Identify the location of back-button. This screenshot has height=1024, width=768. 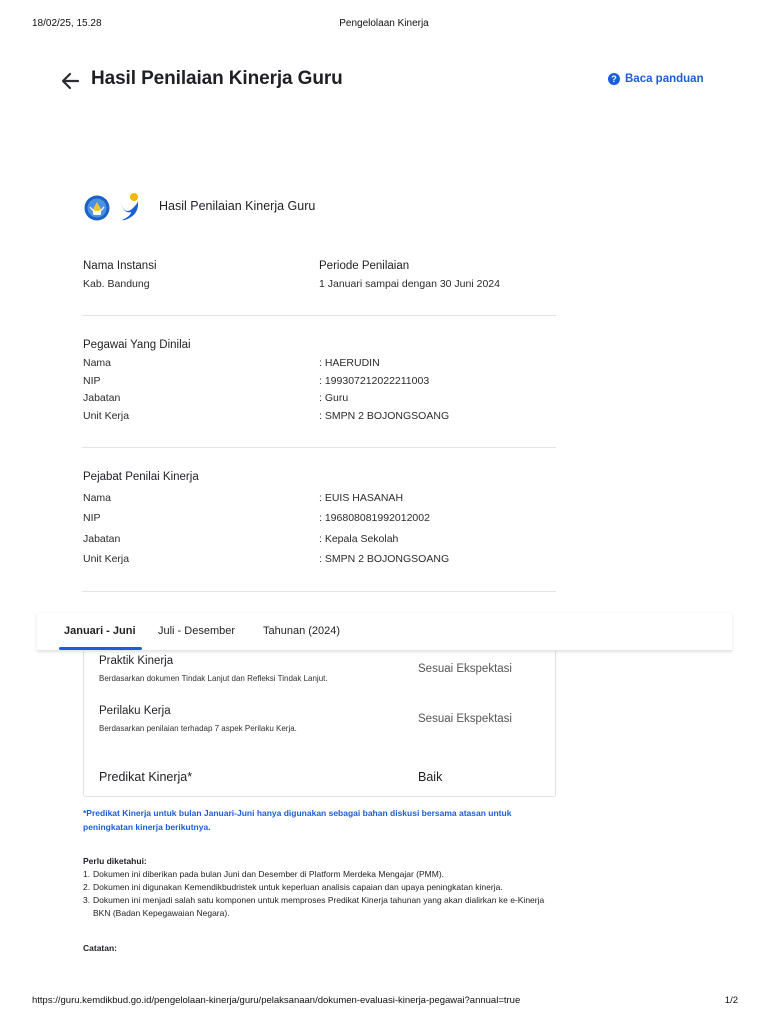
(71, 81).